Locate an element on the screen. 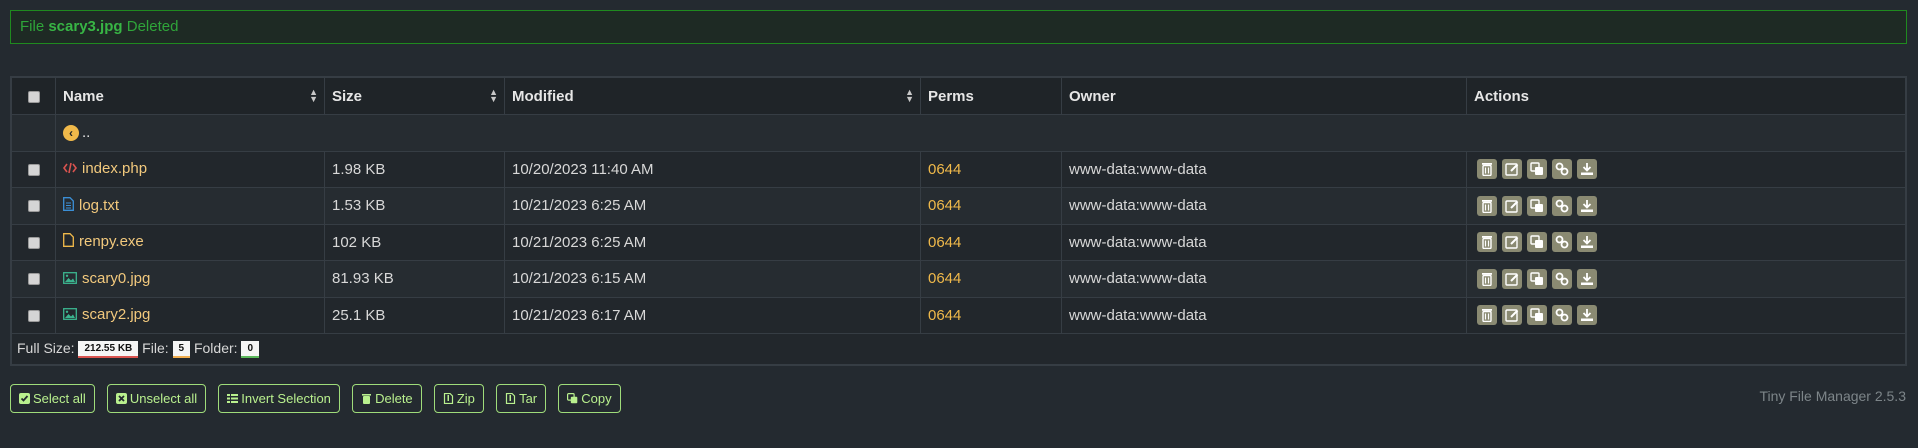  file-link: renpy.exe is located at coordinates (103, 241).